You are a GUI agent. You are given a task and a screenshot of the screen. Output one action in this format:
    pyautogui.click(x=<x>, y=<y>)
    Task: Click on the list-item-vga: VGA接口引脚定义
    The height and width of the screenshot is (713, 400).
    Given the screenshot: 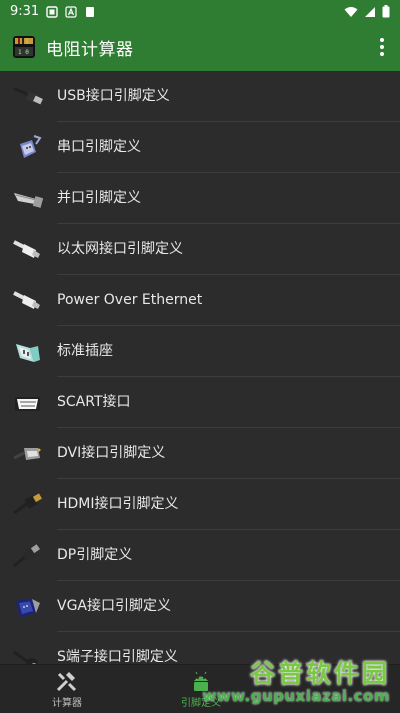 What is the action you would take?
    pyautogui.click(x=200, y=606)
    